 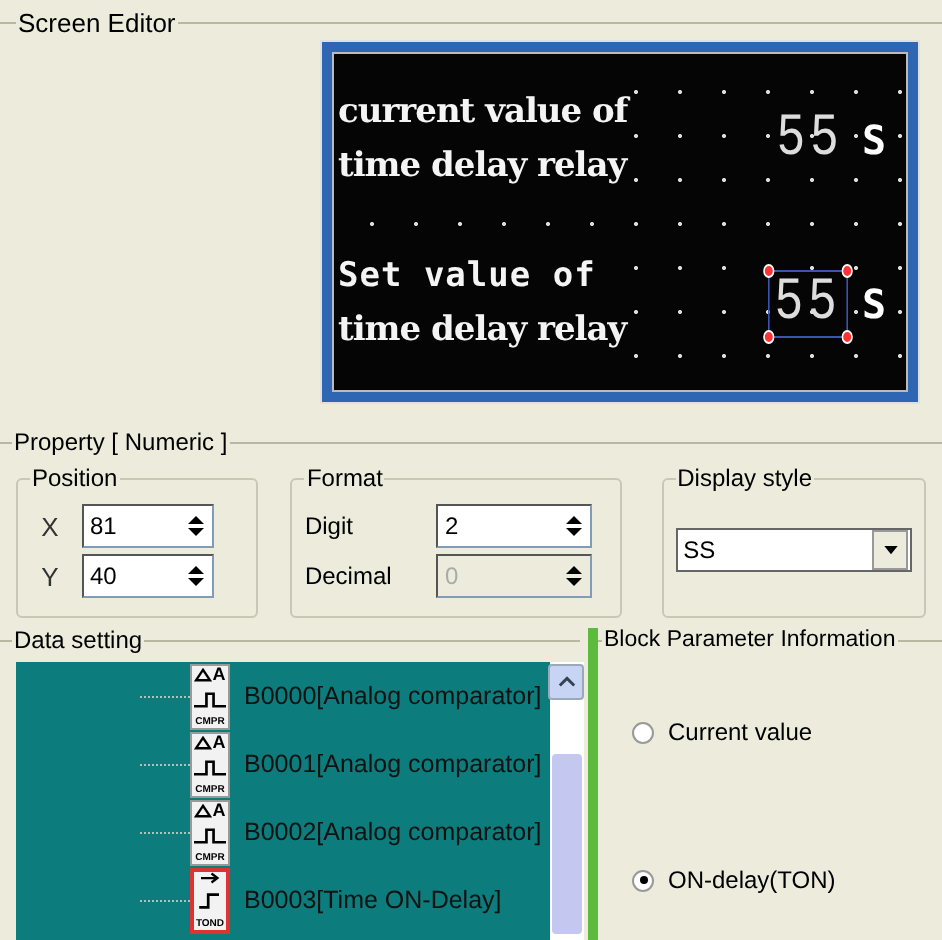 I want to click on spin-field: 2, so click(x=514, y=526).